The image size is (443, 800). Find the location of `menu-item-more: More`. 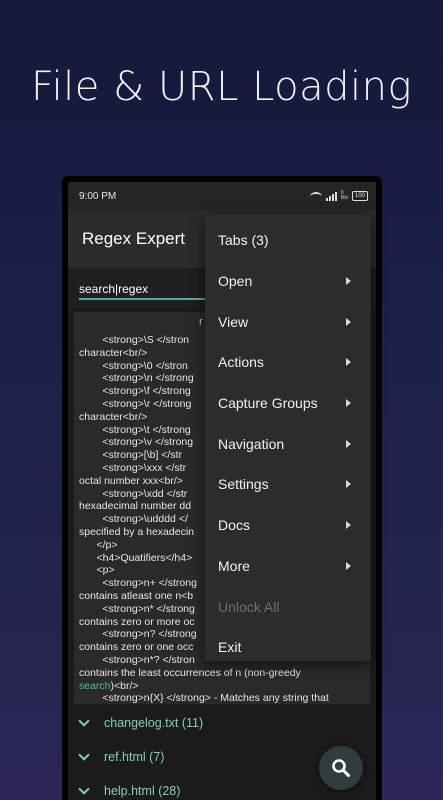

menu-item-more: More is located at coordinates (288, 566).